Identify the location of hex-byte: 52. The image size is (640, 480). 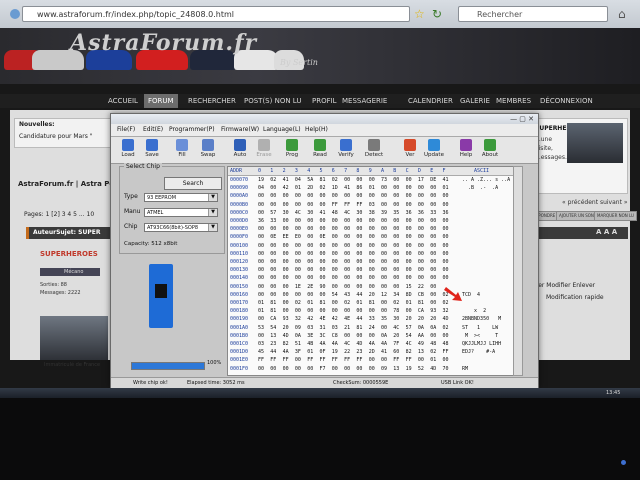
(421, 369).